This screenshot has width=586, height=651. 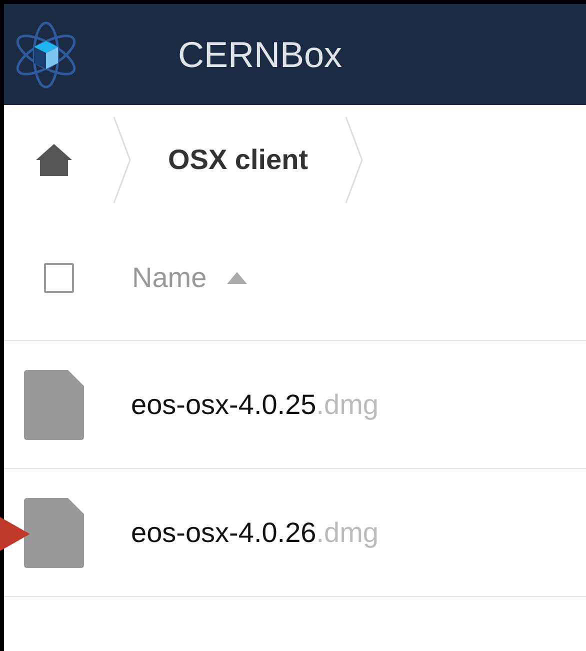 I want to click on home-icon, so click(x=54, y=160).